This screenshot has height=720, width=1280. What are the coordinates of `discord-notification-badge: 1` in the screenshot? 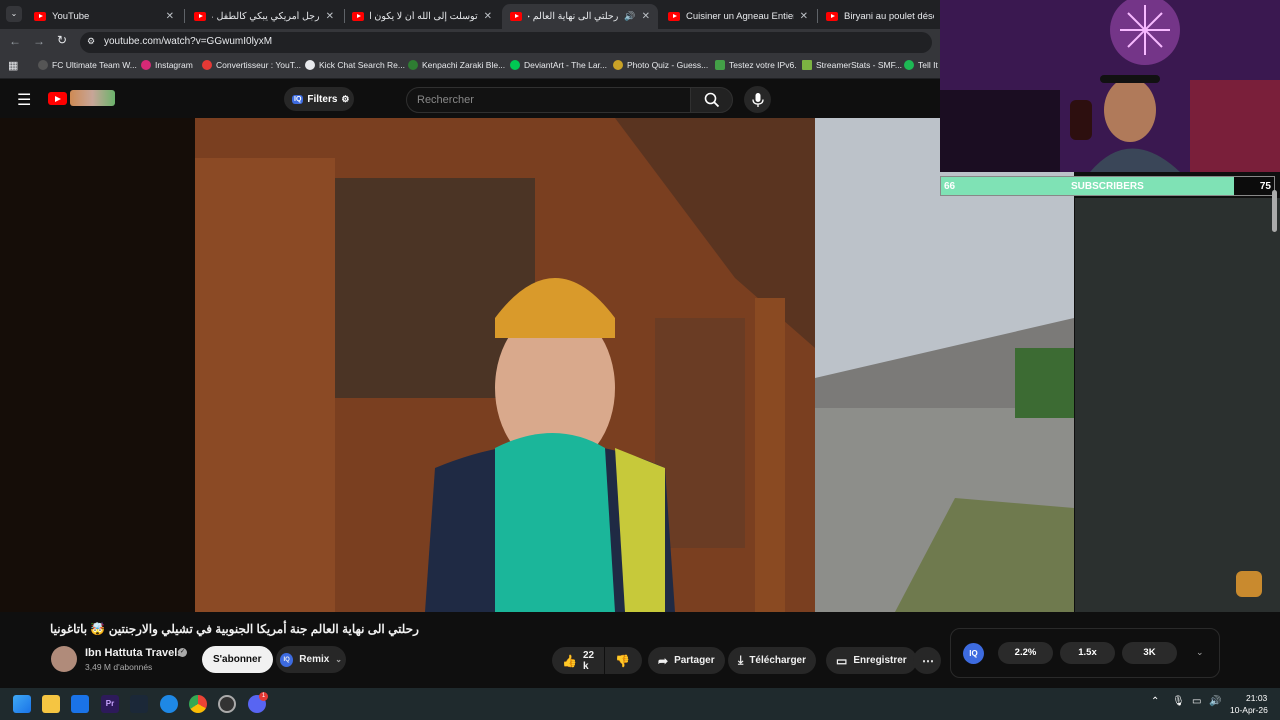 It's located at (263, 696).